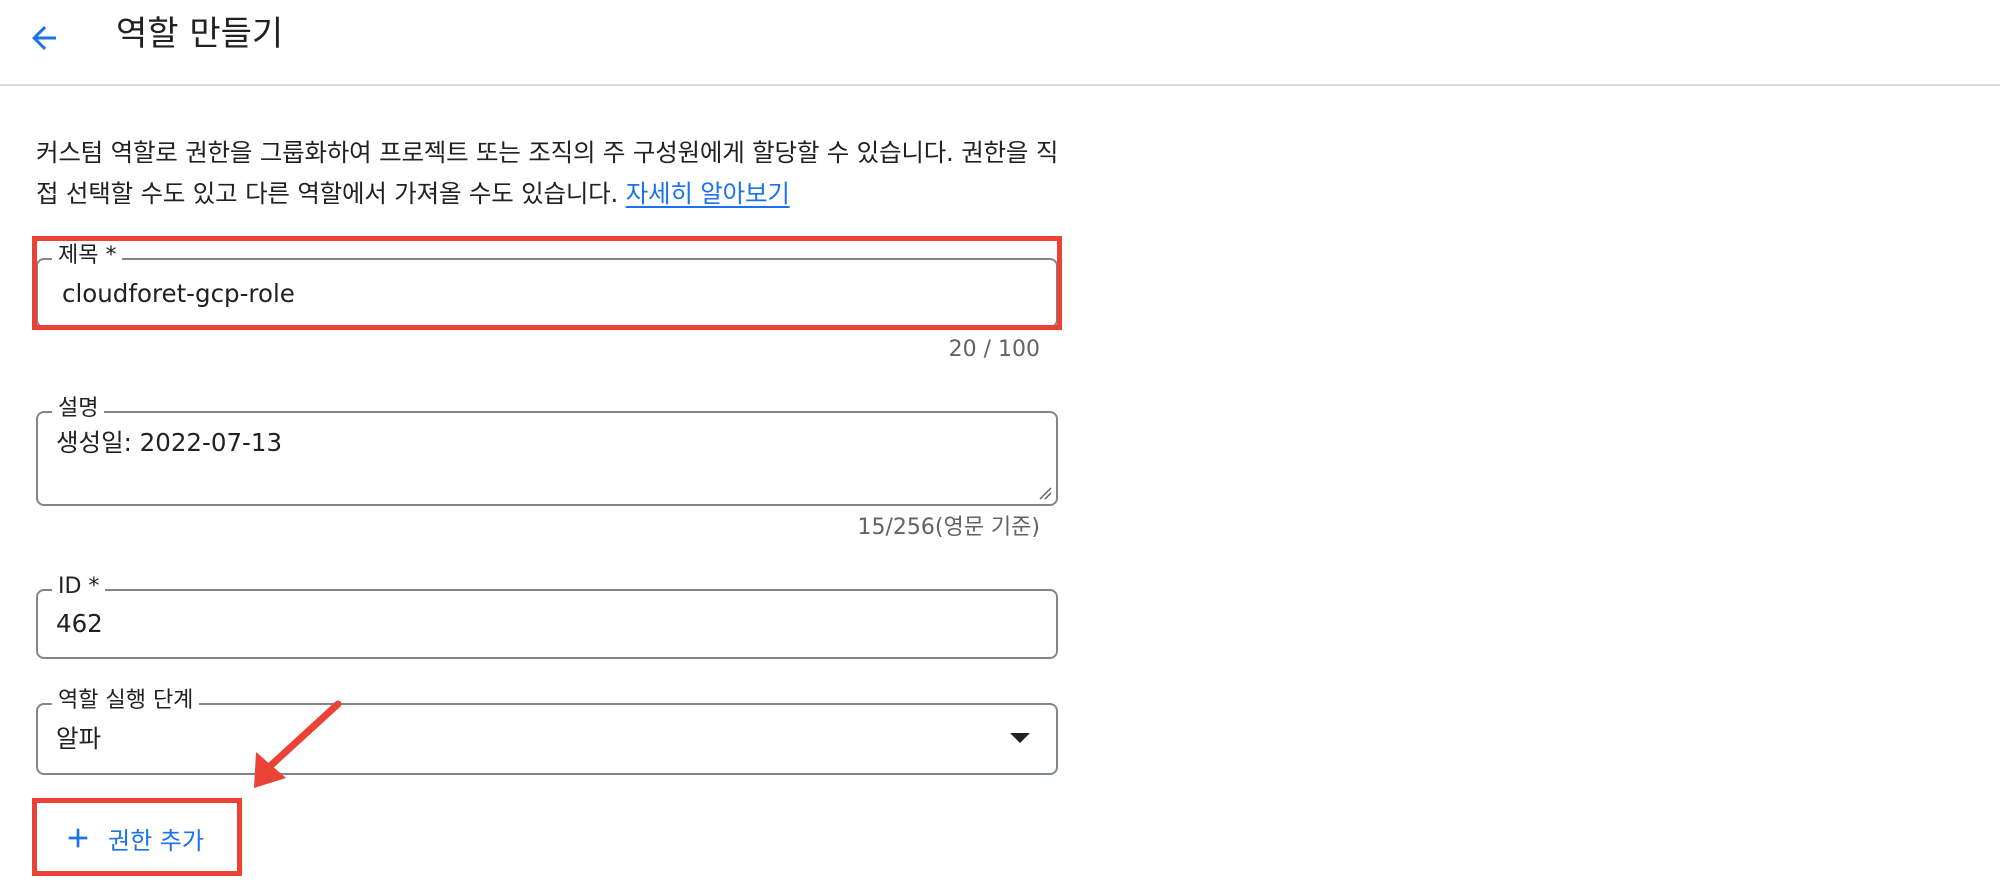 The width and height of the screenshot is (2000, 896). Describe the element at coordinates (156, 840) in the screenshot. I see `add-permission-label: 권한 추가` at that location.